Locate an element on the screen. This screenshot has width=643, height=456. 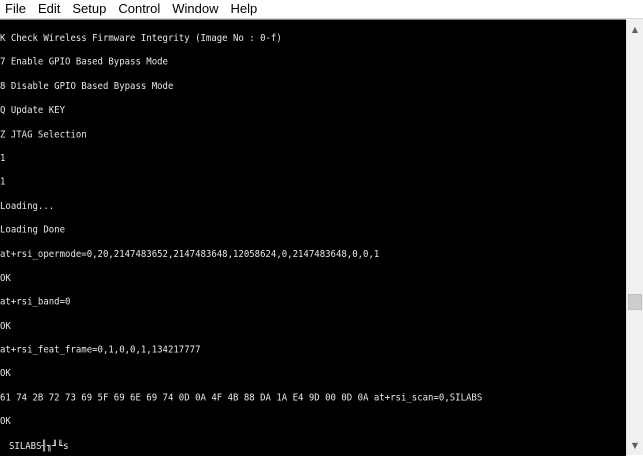
menu-setup: Setup is located at coordinates (89, 9).